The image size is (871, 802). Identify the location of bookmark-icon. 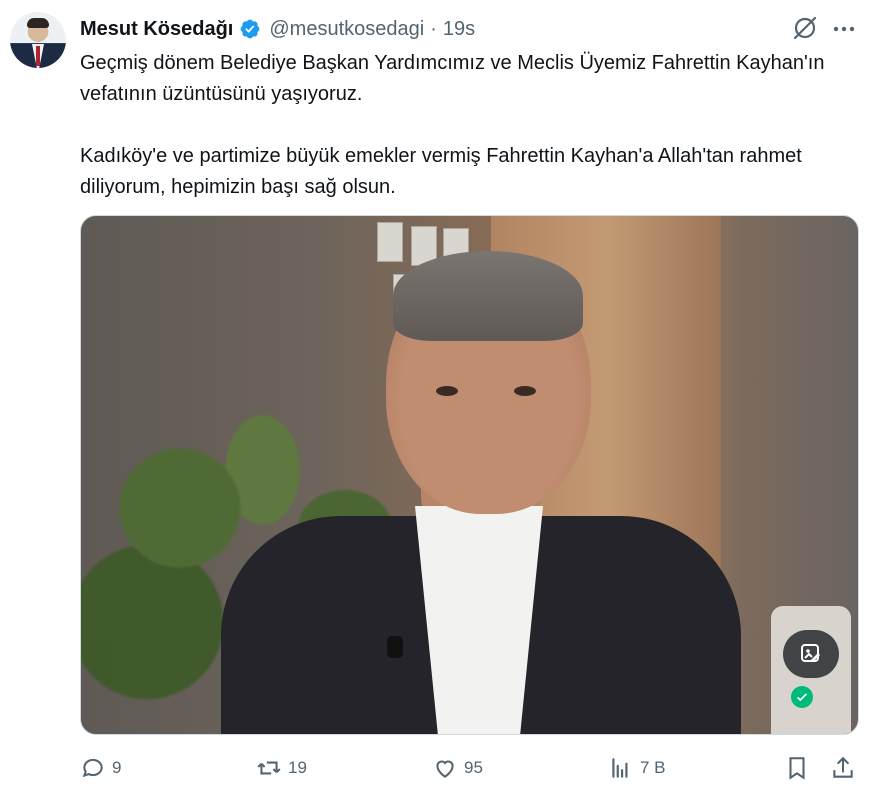
(797, 768).